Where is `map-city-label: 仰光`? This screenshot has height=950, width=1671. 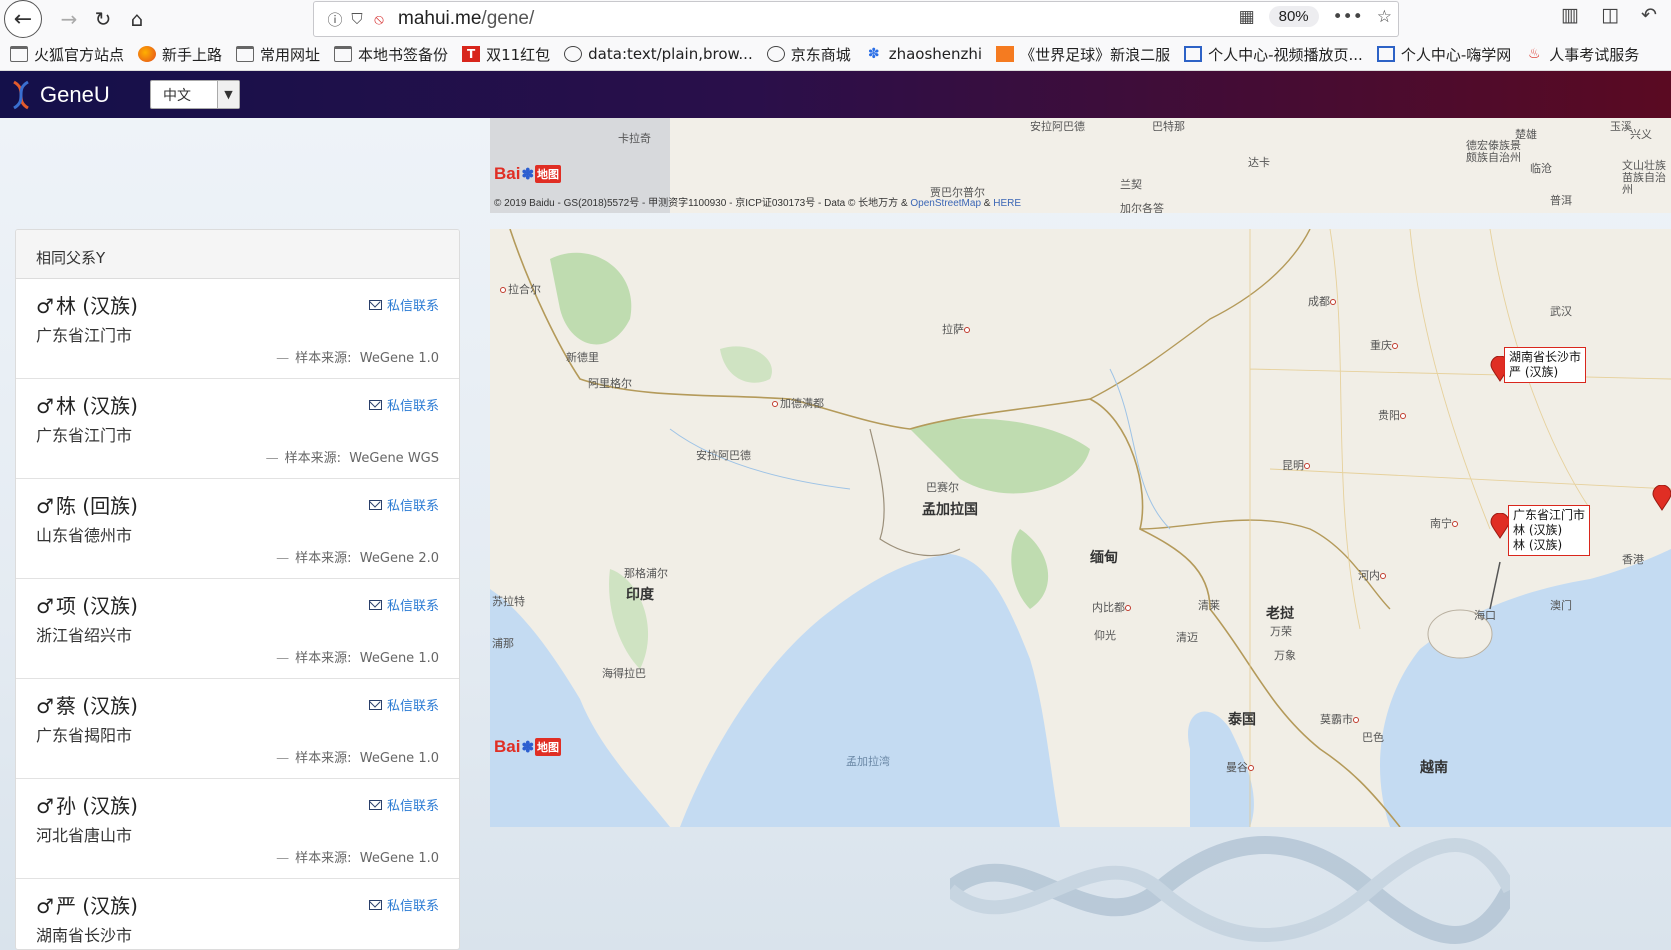 map-city-label: 仰光 is located at coordinates (1105, 635).